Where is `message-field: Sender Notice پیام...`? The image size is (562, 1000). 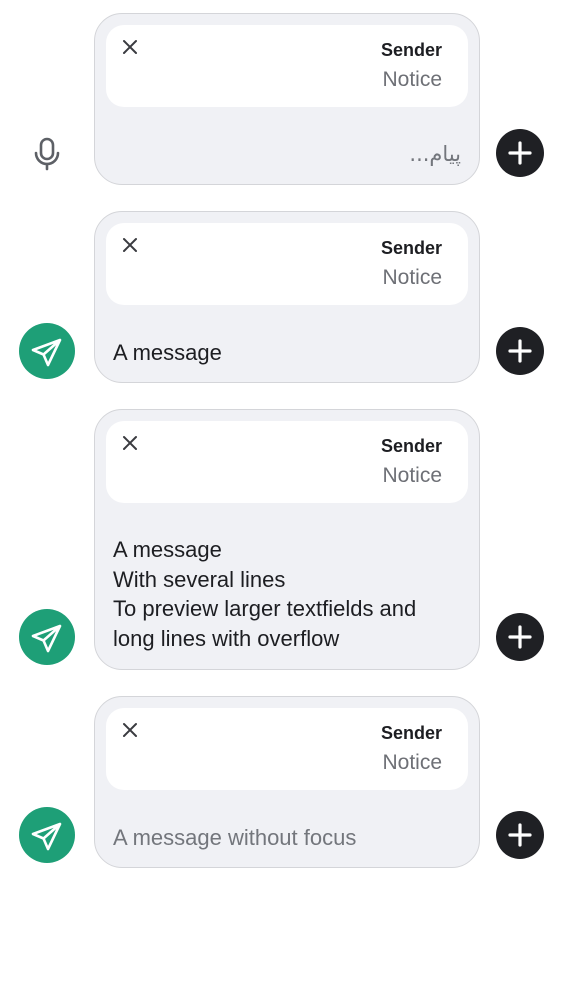 message-field: Sender Notice پیام... is located at coordinates (287, 99).